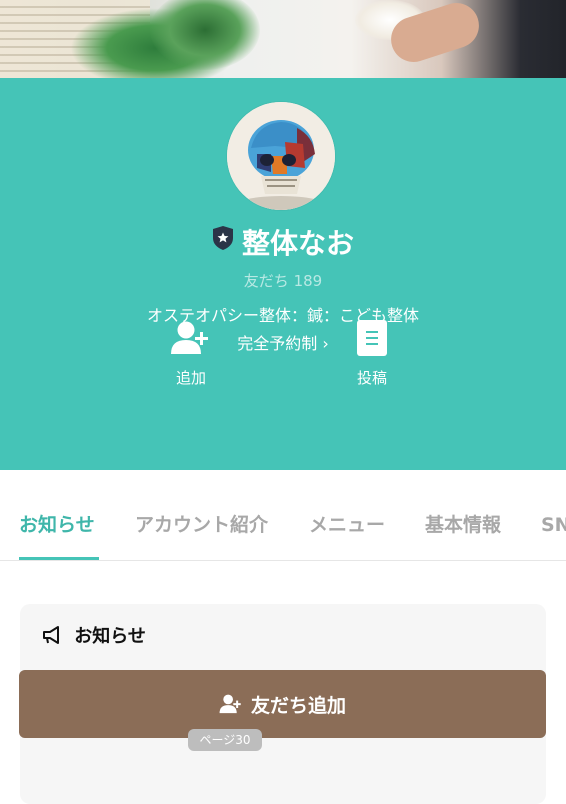  Describe the element at coordinates (58, 636) in the screenshot. I see `megaphone-icon` at that location.